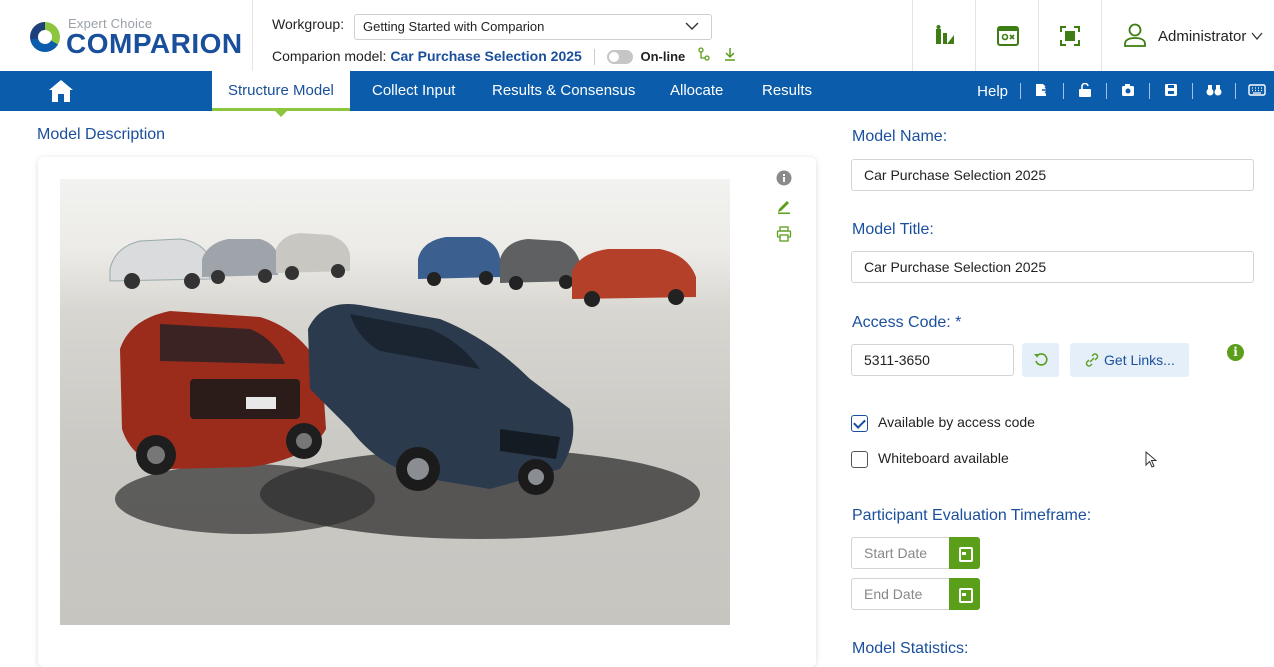 The width and height of the screenshot is (1274, 667). What do you see at coordinates (900, 553) in the screenshot?
I see `start-date-input: Start Date` at bounding box center [900, 553].